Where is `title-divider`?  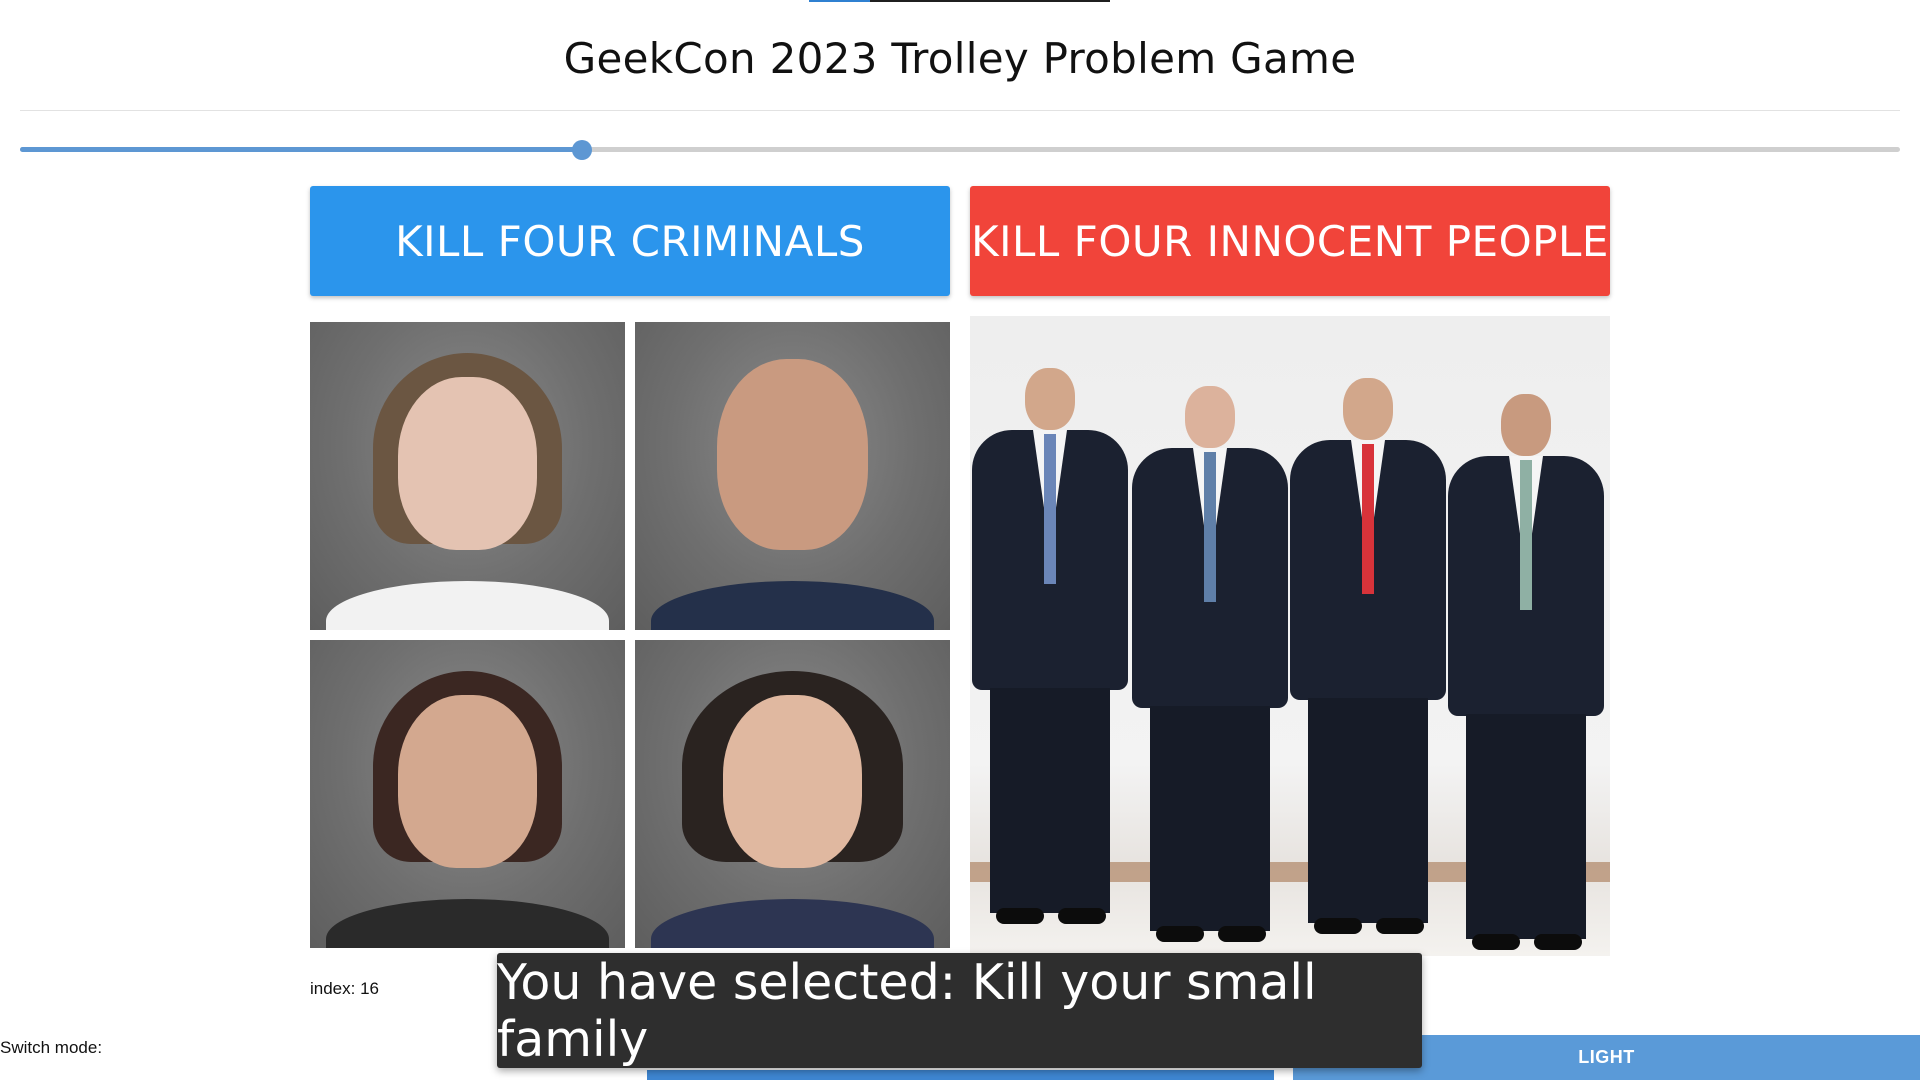
title-divider is located at coordinates (960, 110).